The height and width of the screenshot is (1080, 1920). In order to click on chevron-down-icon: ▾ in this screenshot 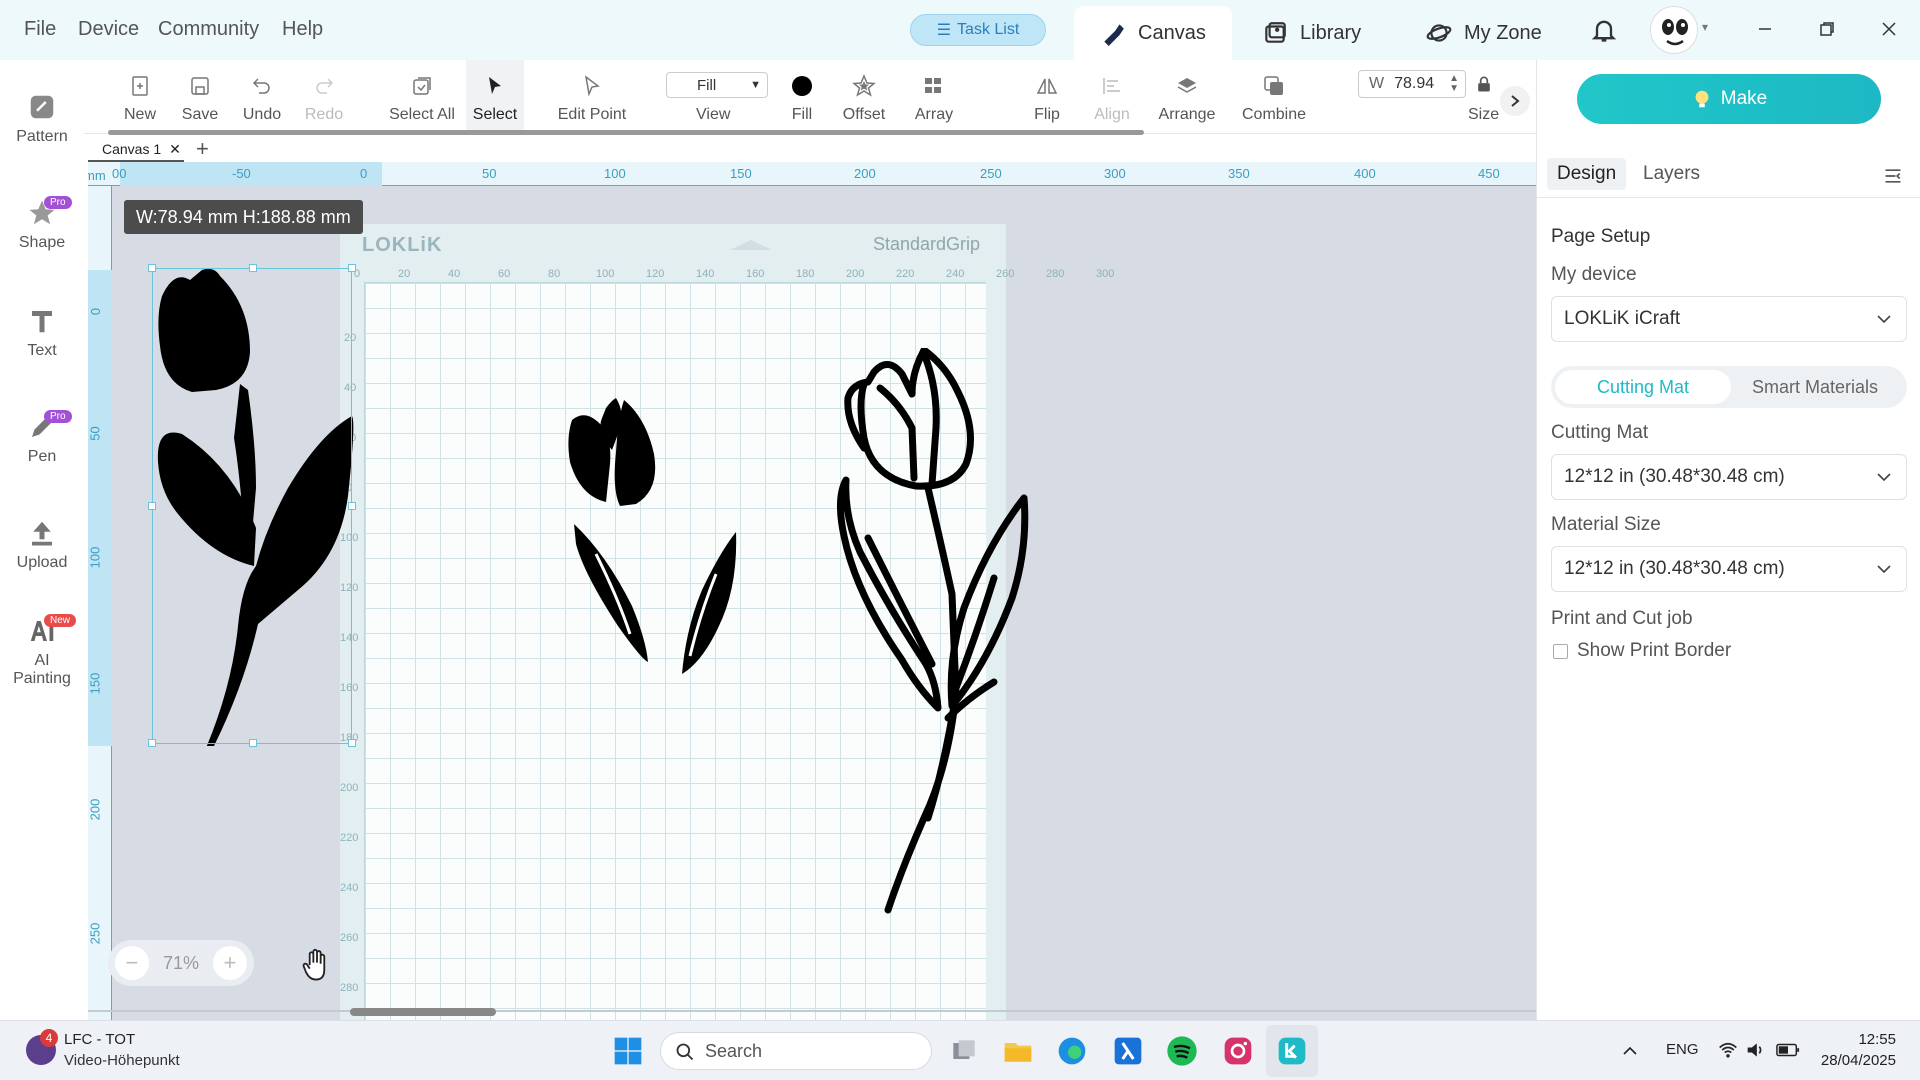, I will do `click(1705, 27)`.